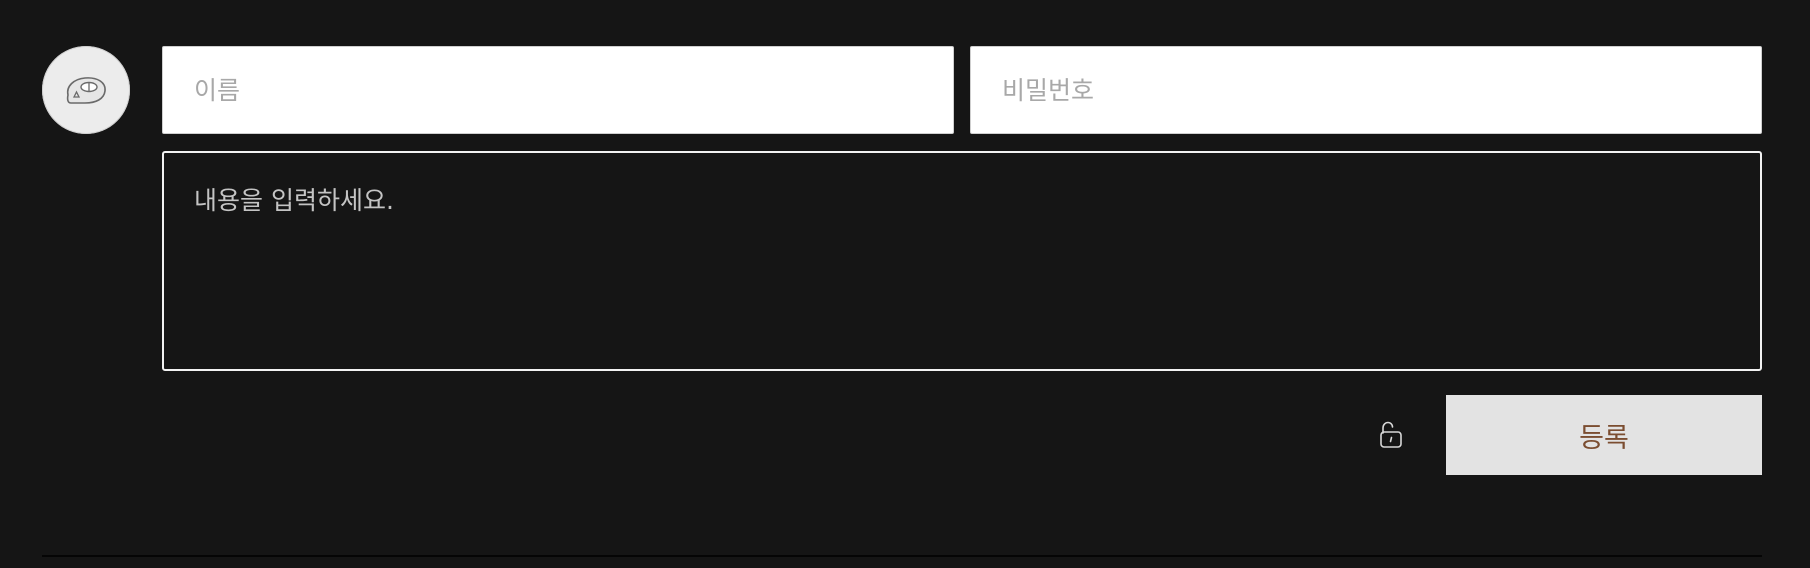 The image size is (1810, 568). Describe the element at coordinates (558, 90) in the screenshot. I see `name-input` at that location.